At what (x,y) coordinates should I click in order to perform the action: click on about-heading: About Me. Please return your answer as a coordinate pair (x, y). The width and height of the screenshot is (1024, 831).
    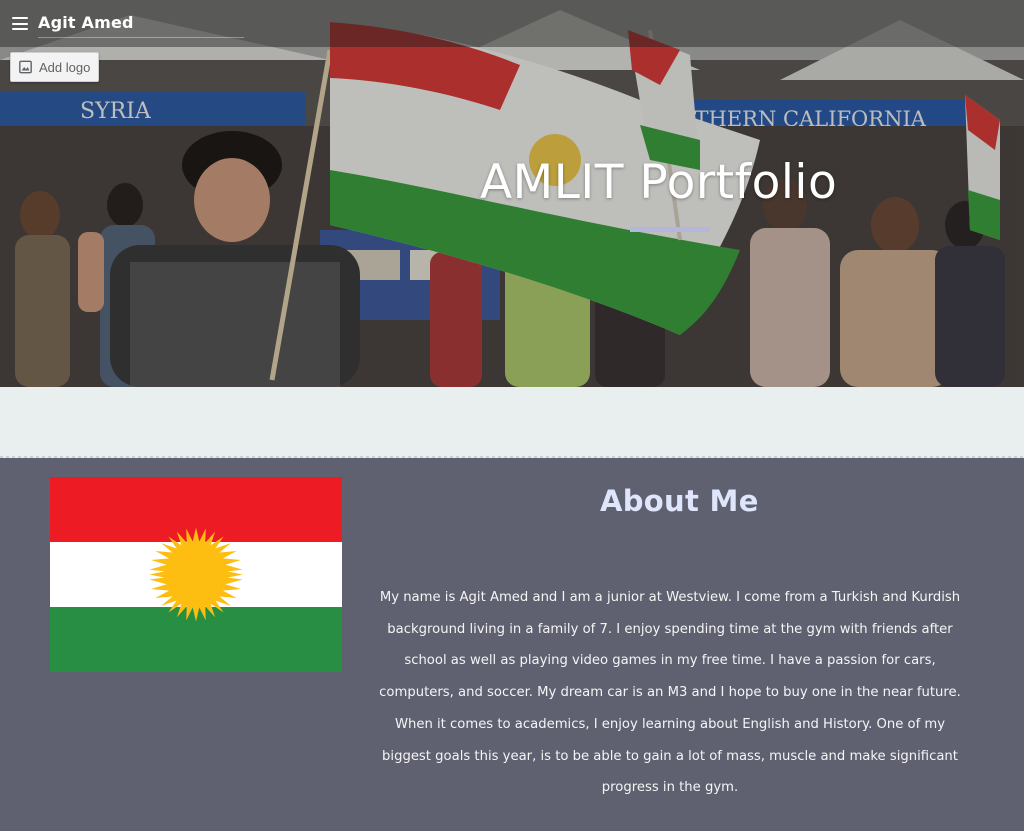
    Looking at the image, I should click on (679, 501).